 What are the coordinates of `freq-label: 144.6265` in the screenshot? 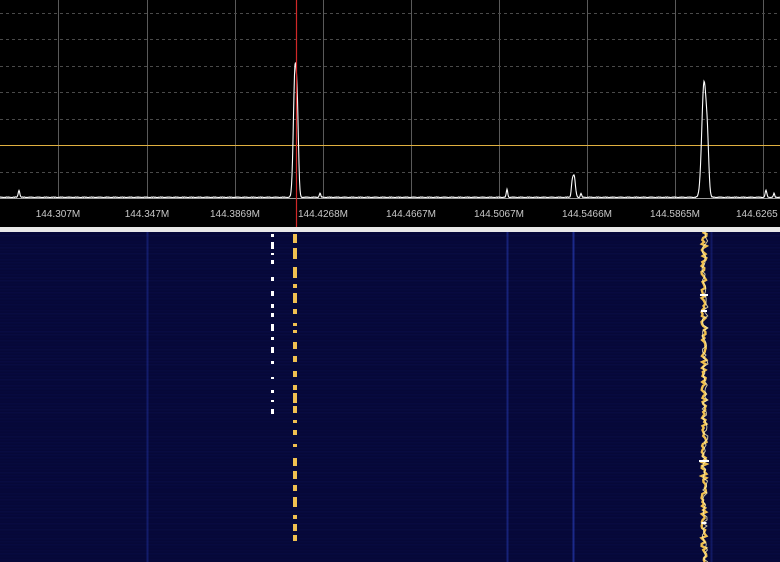 It's located at (757, 214).